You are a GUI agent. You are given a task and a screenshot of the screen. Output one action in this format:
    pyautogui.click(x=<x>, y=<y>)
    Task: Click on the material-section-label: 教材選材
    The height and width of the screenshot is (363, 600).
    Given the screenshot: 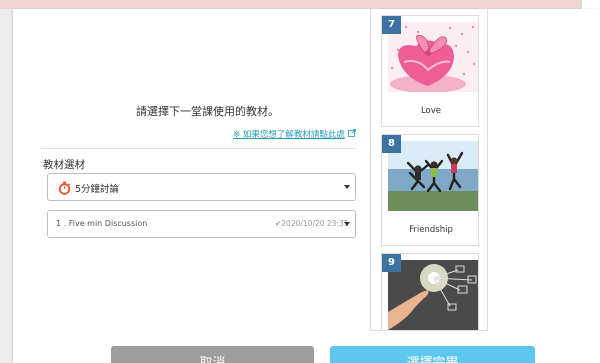 What is the action you would take?
    pyautogui.click(x=64, y=165)
    